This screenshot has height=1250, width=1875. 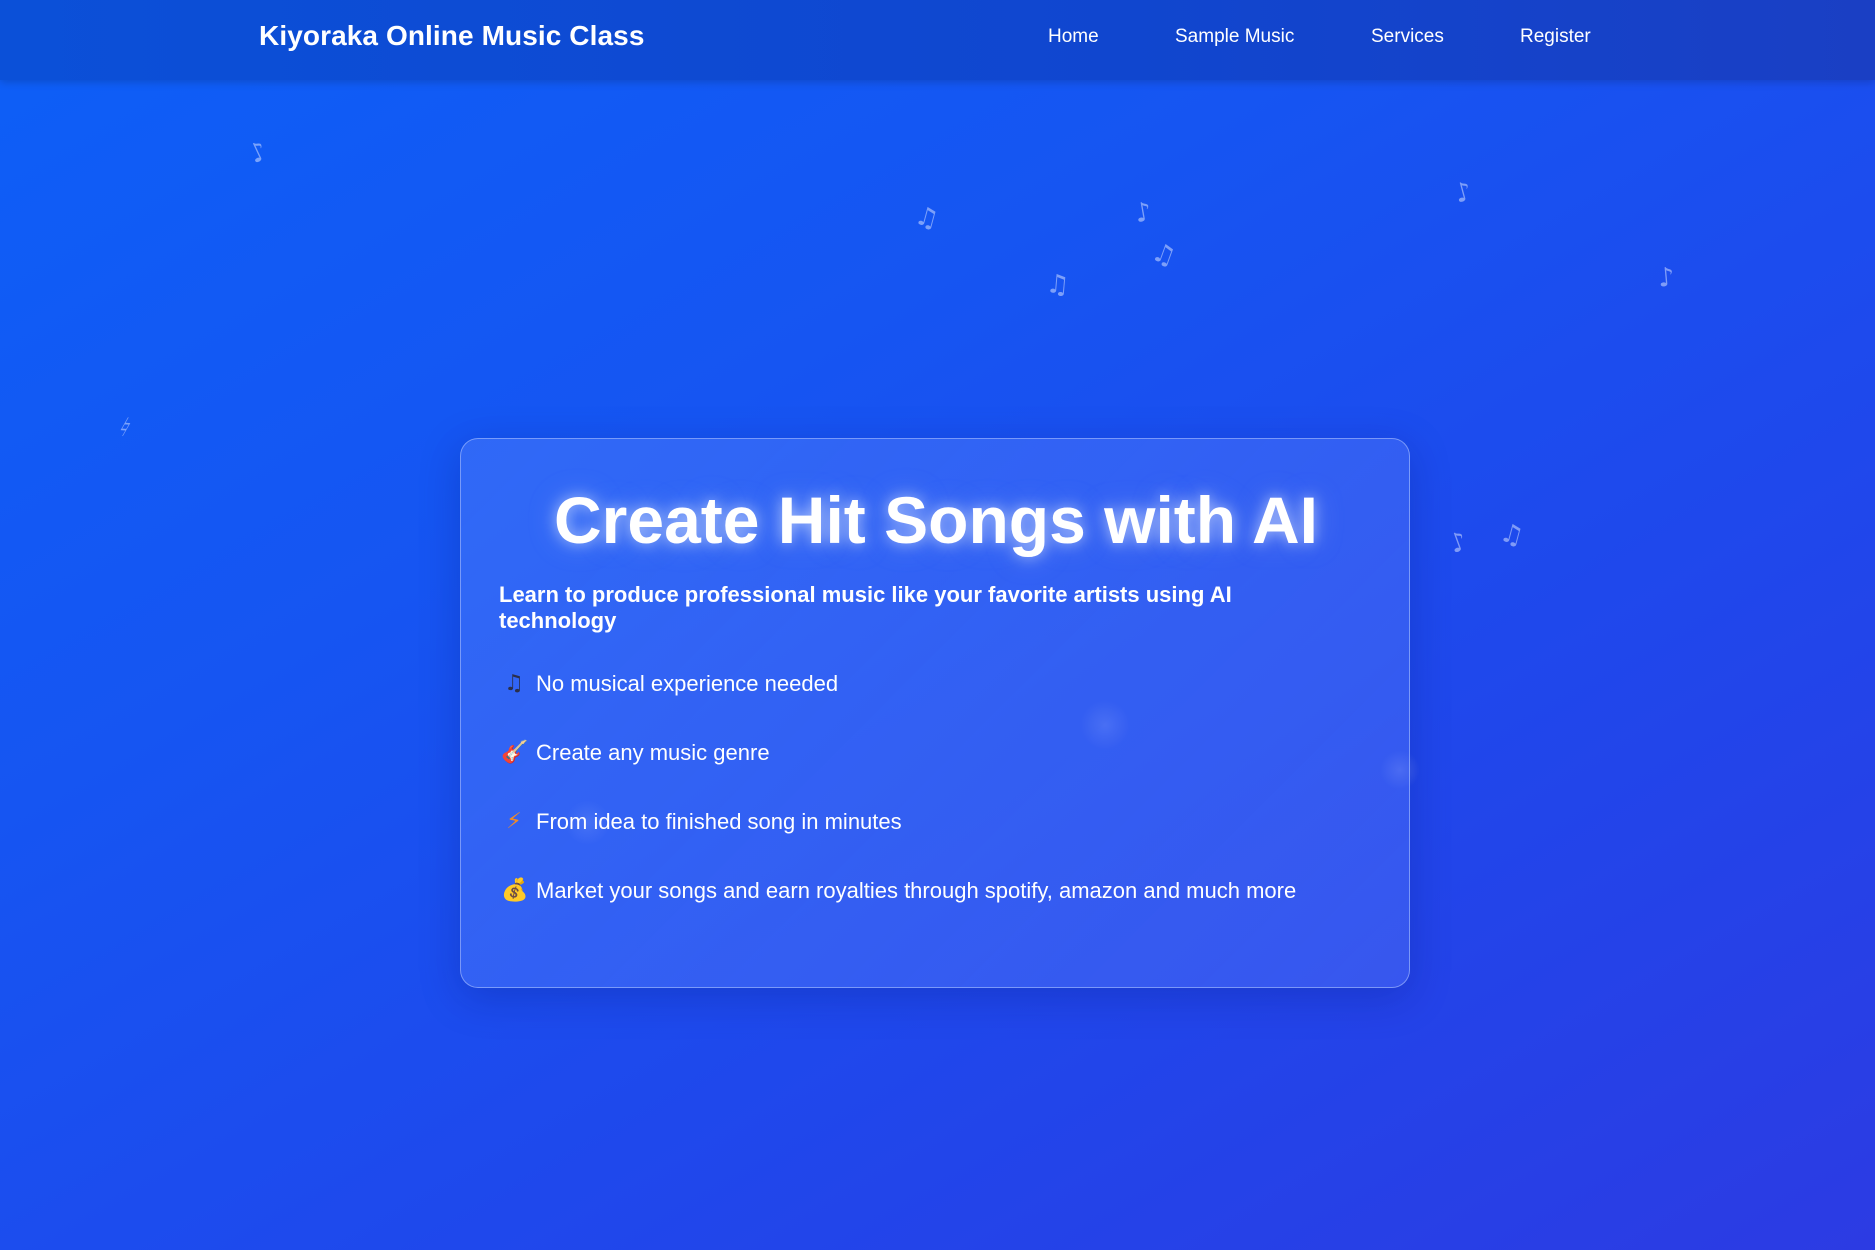 What do you see at coordinates (898, 705) in the screenshot?
I see `feature-item: ♫ No musical experience needed` at bounding box center [898, 705].